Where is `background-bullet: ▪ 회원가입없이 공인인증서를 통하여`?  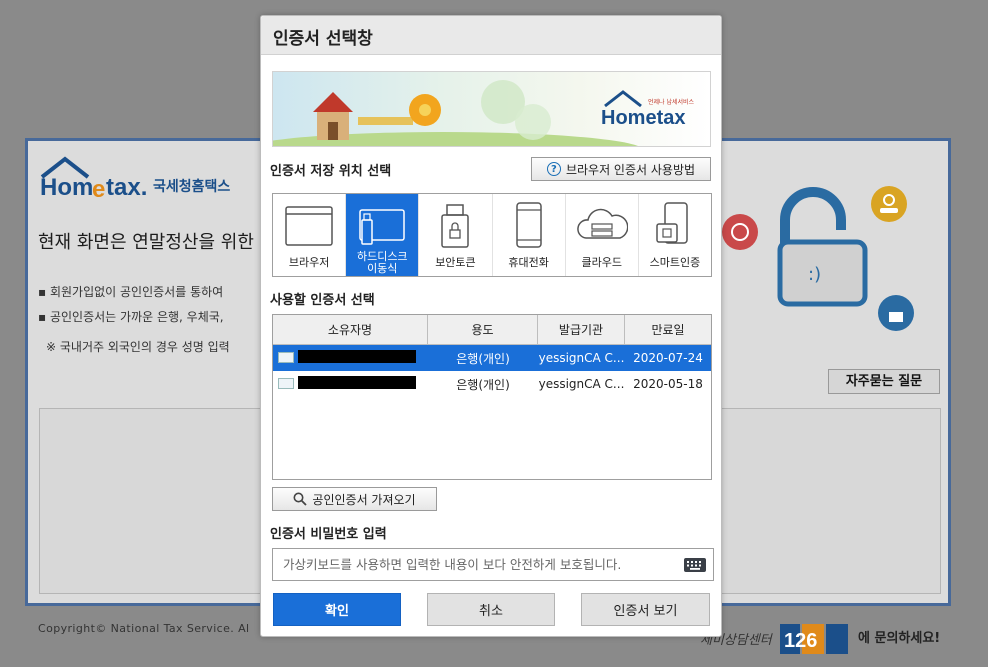
background-bullet: ▪ 회원가입없이 공인인증서를 통하여 is located at coordinates (131, 292).